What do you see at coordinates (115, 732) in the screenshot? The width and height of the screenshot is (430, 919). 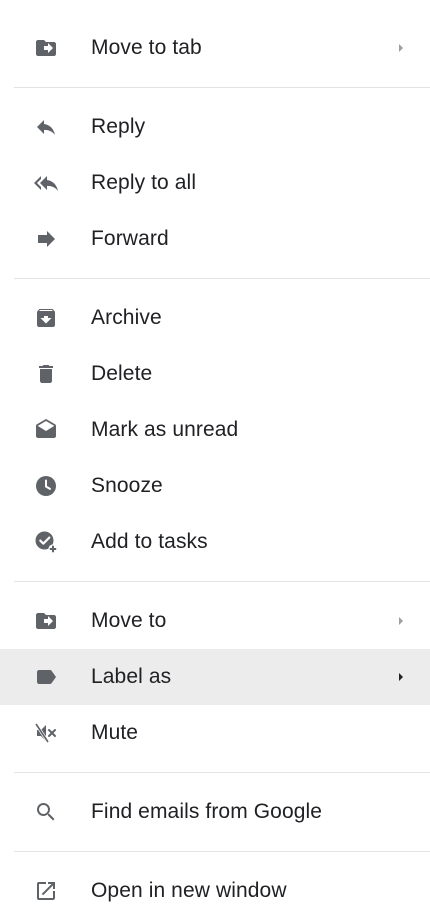 I see `menu-item-label: Mute` at bounding box center [115, 732].